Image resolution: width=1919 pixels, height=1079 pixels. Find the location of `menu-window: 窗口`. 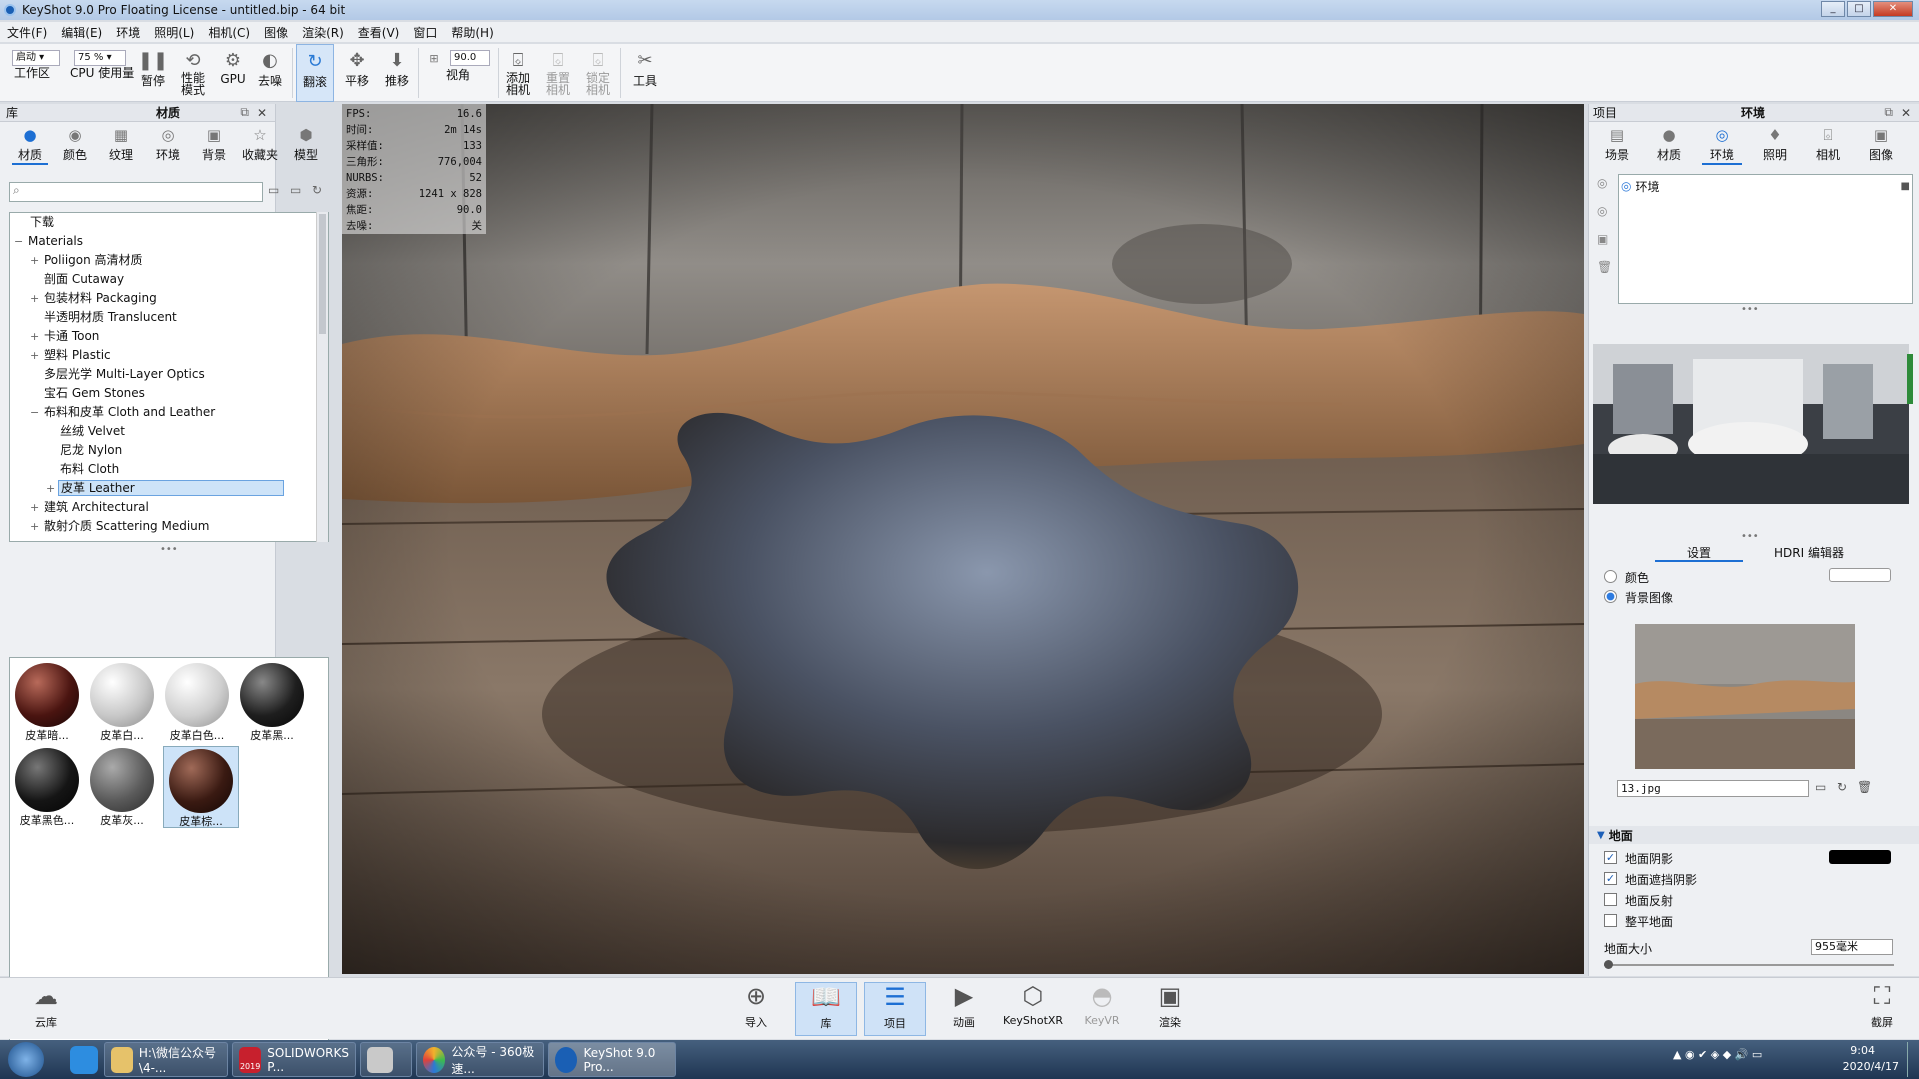

menu-window: 窗口 is located at coordinates (425, 32).